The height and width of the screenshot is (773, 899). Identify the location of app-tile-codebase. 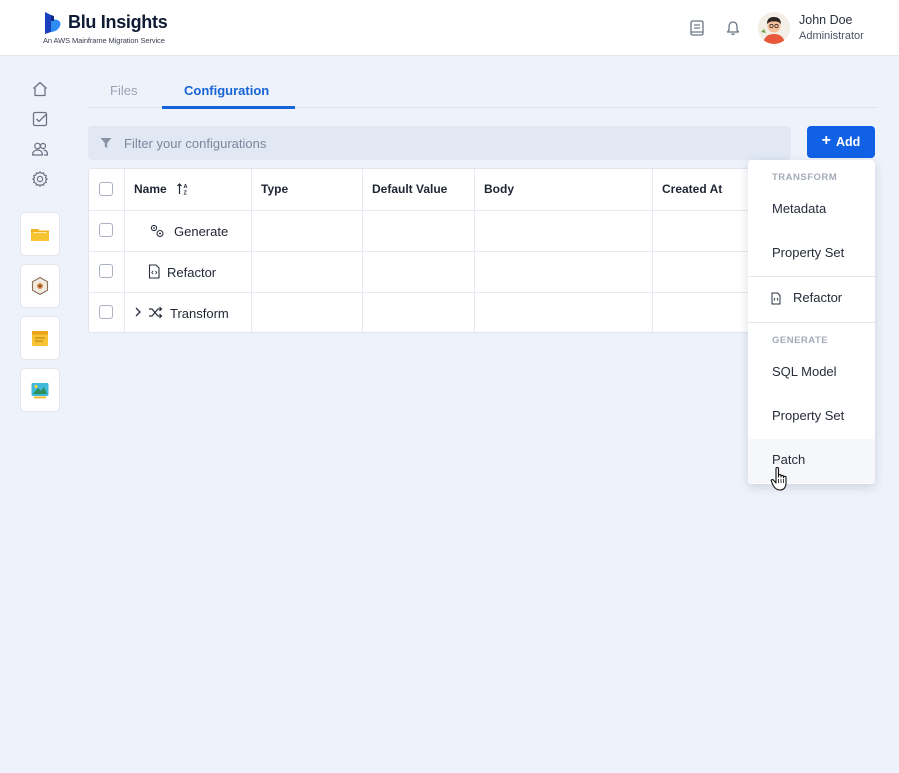
(40, 286).